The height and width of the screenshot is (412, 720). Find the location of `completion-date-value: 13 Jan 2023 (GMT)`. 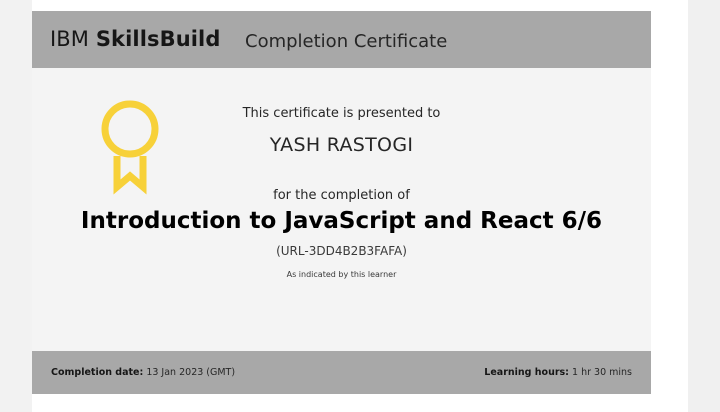

completion-date-value: 13 Jan 2023 (GMT) is located at coordinates (191, 372).